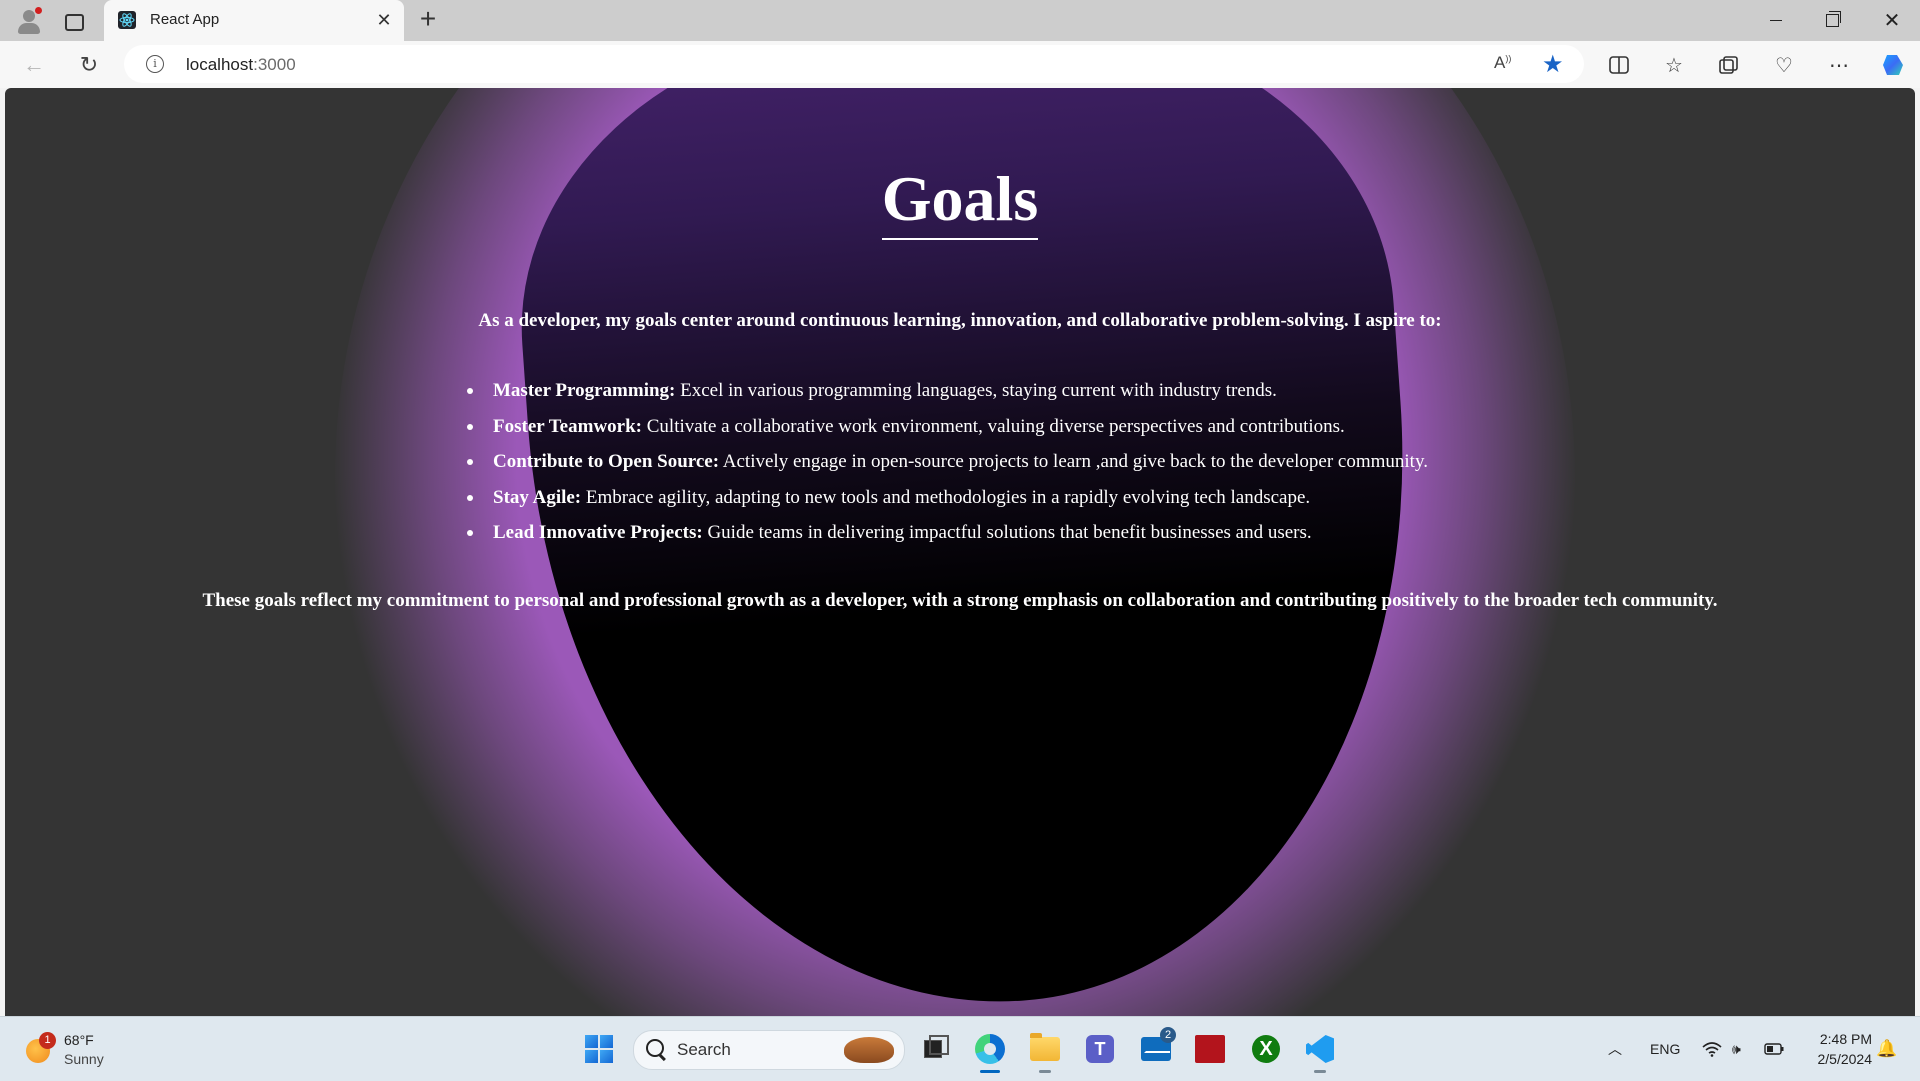 The width and height of the screenshot is (1920, 1081). What do you see at coordinates (1832, 20) in the screenshot?
I see `restore-button` at bounding box center [1832, 20].